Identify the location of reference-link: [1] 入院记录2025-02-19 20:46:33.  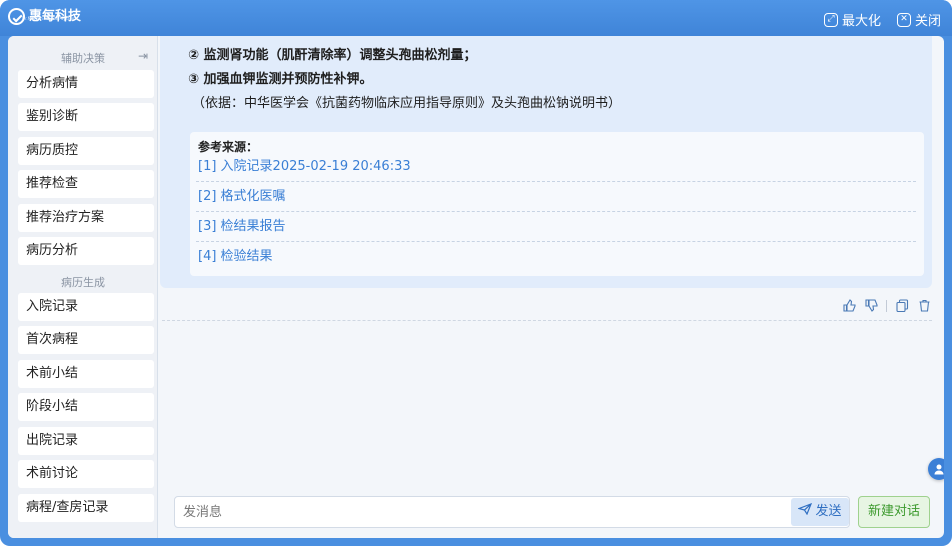
(556, 167).